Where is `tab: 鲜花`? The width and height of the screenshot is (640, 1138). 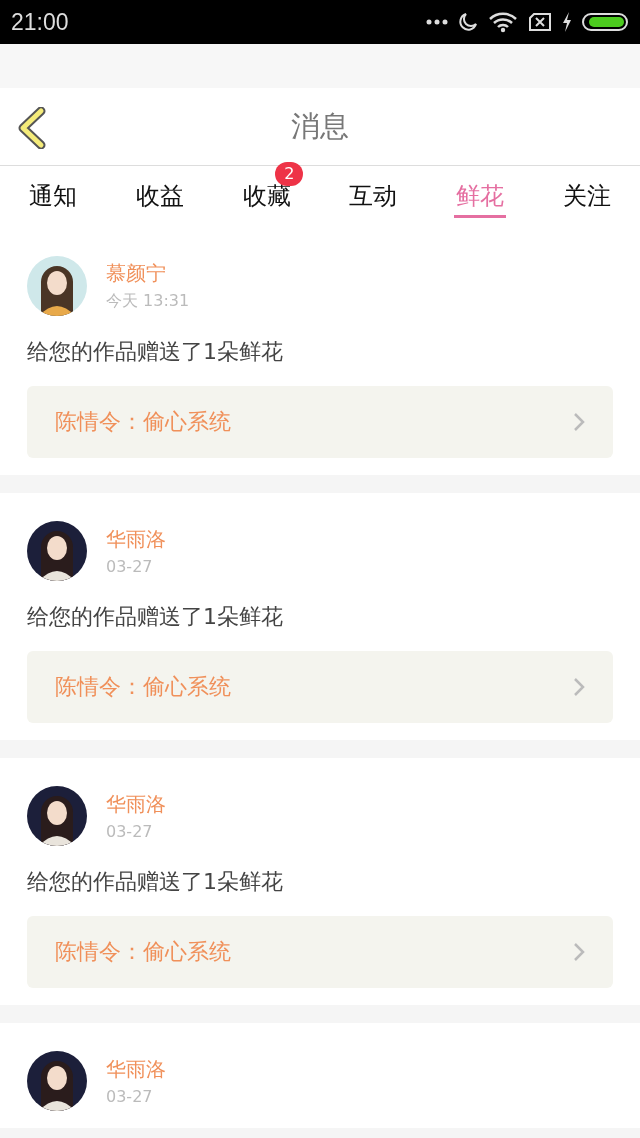
tab: 鲜花 is located at coordinates (480, 192).